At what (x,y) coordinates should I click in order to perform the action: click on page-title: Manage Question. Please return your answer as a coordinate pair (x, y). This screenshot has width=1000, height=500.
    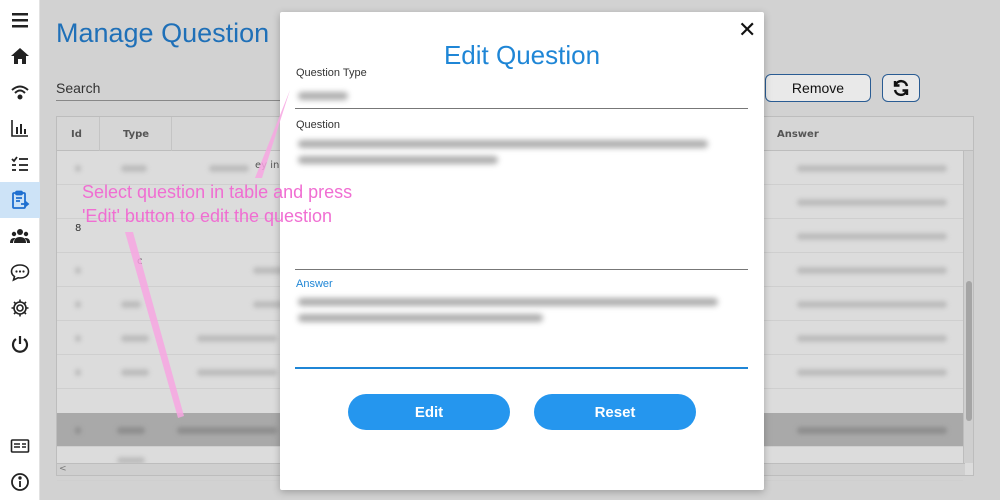
    Looking at the image, I should click on (163, 33).